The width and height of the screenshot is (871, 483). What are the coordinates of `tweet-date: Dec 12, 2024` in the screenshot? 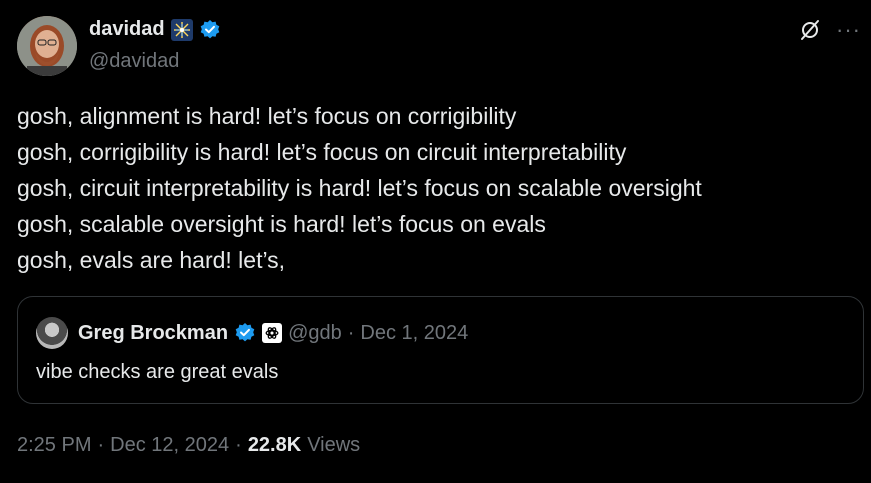 It's located at (169, 445).